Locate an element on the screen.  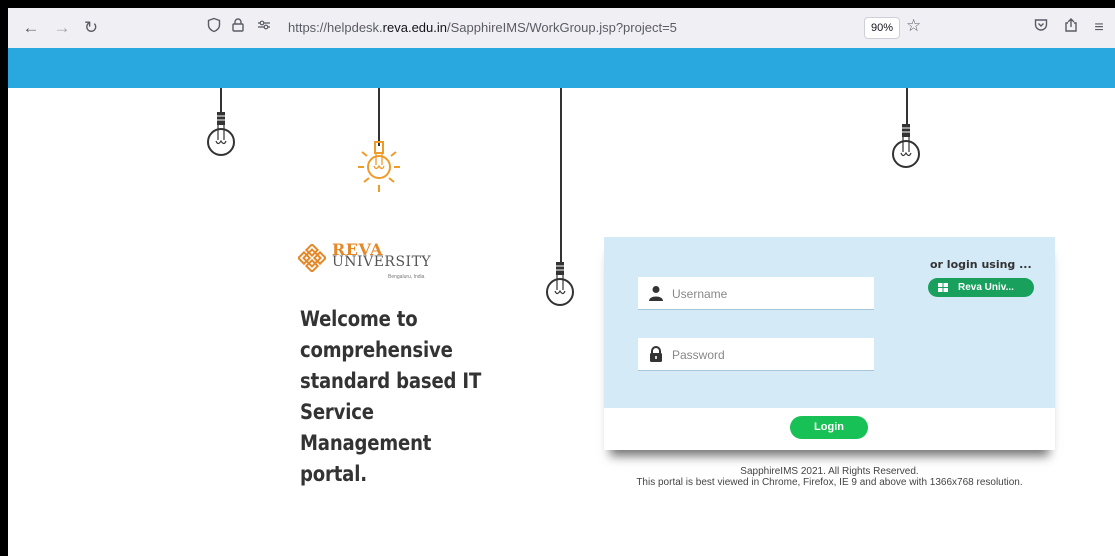
username-input is located at coordinates (770, 294).